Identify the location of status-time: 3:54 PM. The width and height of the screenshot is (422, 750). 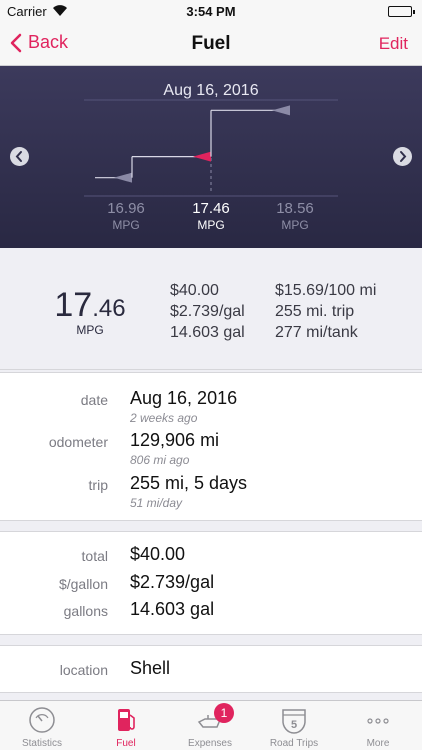
(211, 11).